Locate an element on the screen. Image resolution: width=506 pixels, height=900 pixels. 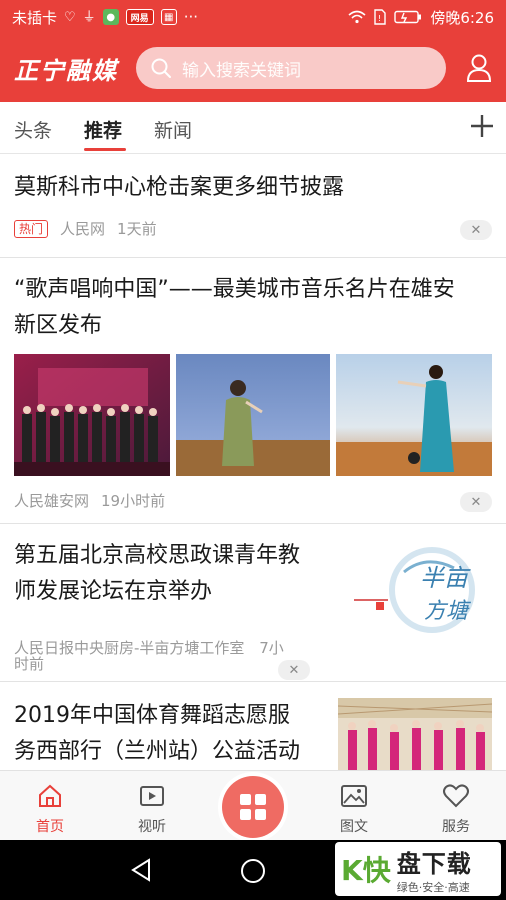
center-menu-button is located at coordinates (253, 807).